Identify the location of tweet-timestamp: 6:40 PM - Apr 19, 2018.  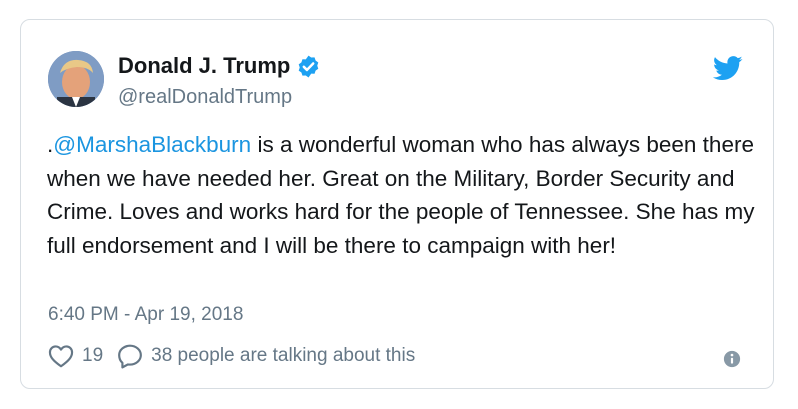
(145, 315).